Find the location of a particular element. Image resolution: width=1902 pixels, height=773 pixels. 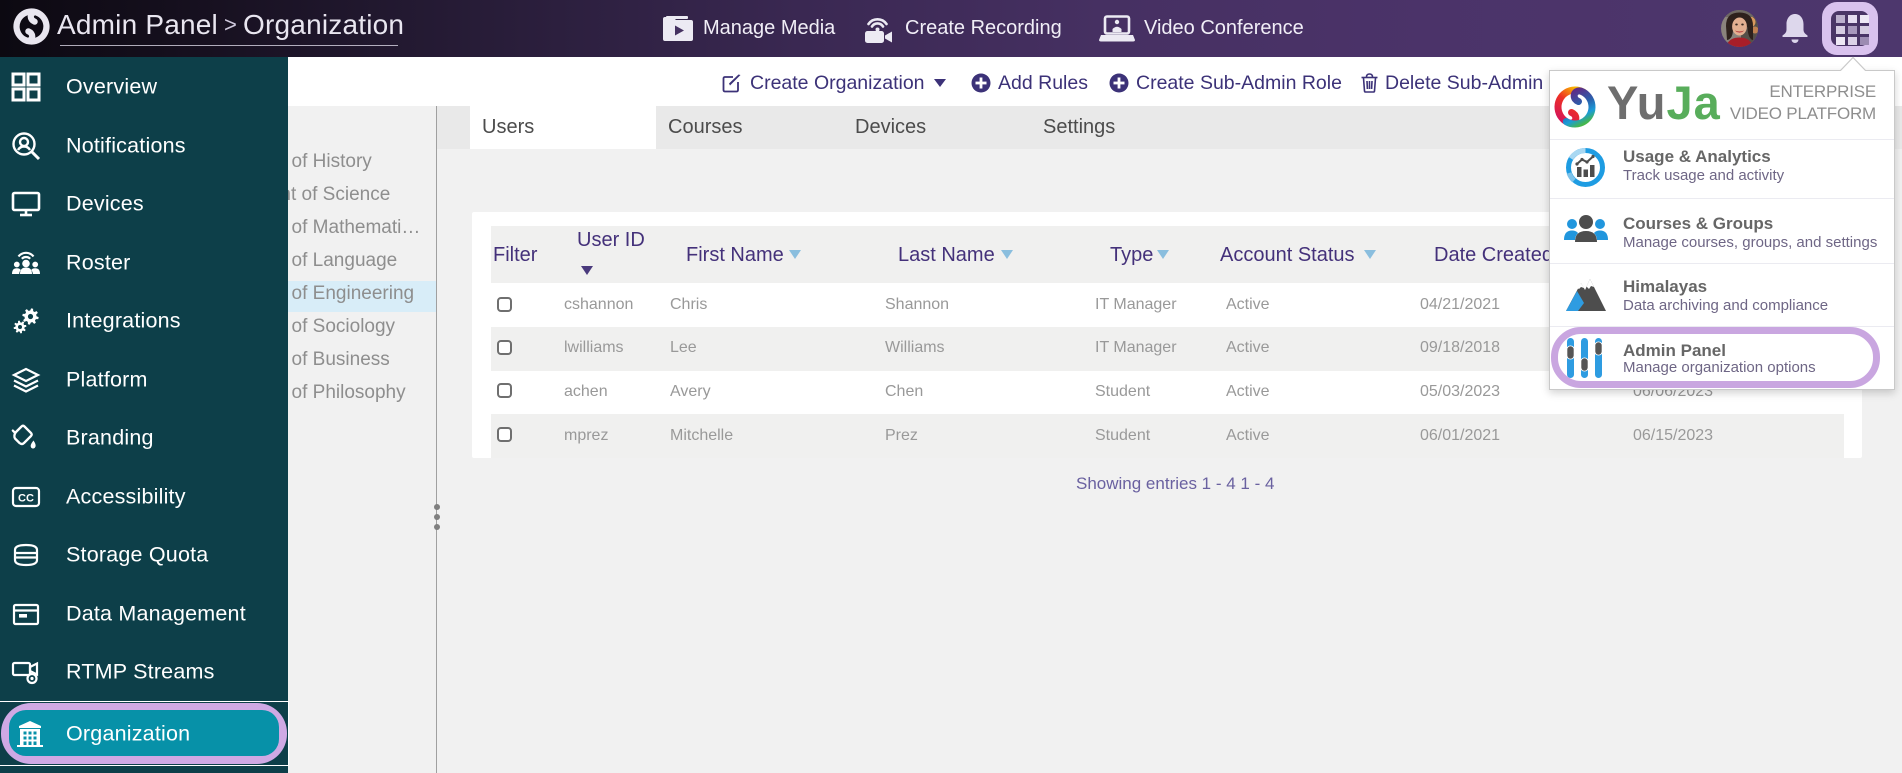

svg-text: CC is located at coordinates (26, 499).